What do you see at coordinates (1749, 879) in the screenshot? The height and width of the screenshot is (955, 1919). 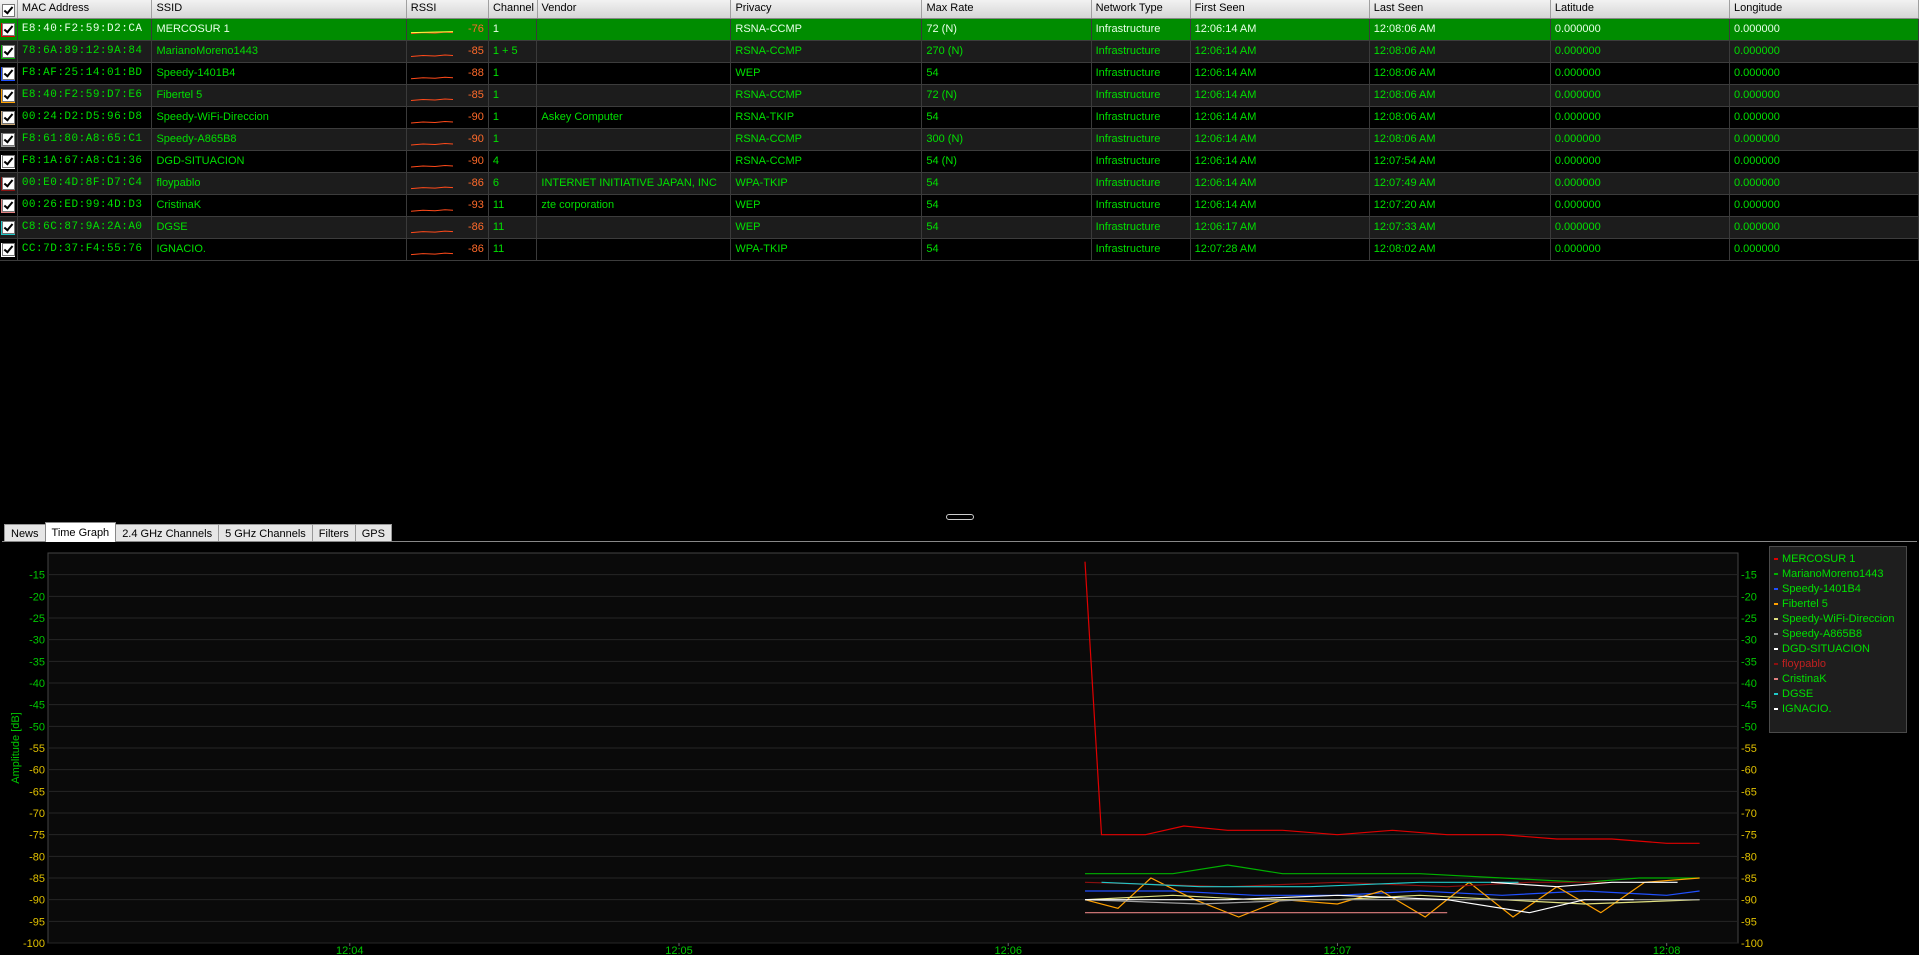 I see `y-tick-label-right: -85` at bounding box center [1749, 879].